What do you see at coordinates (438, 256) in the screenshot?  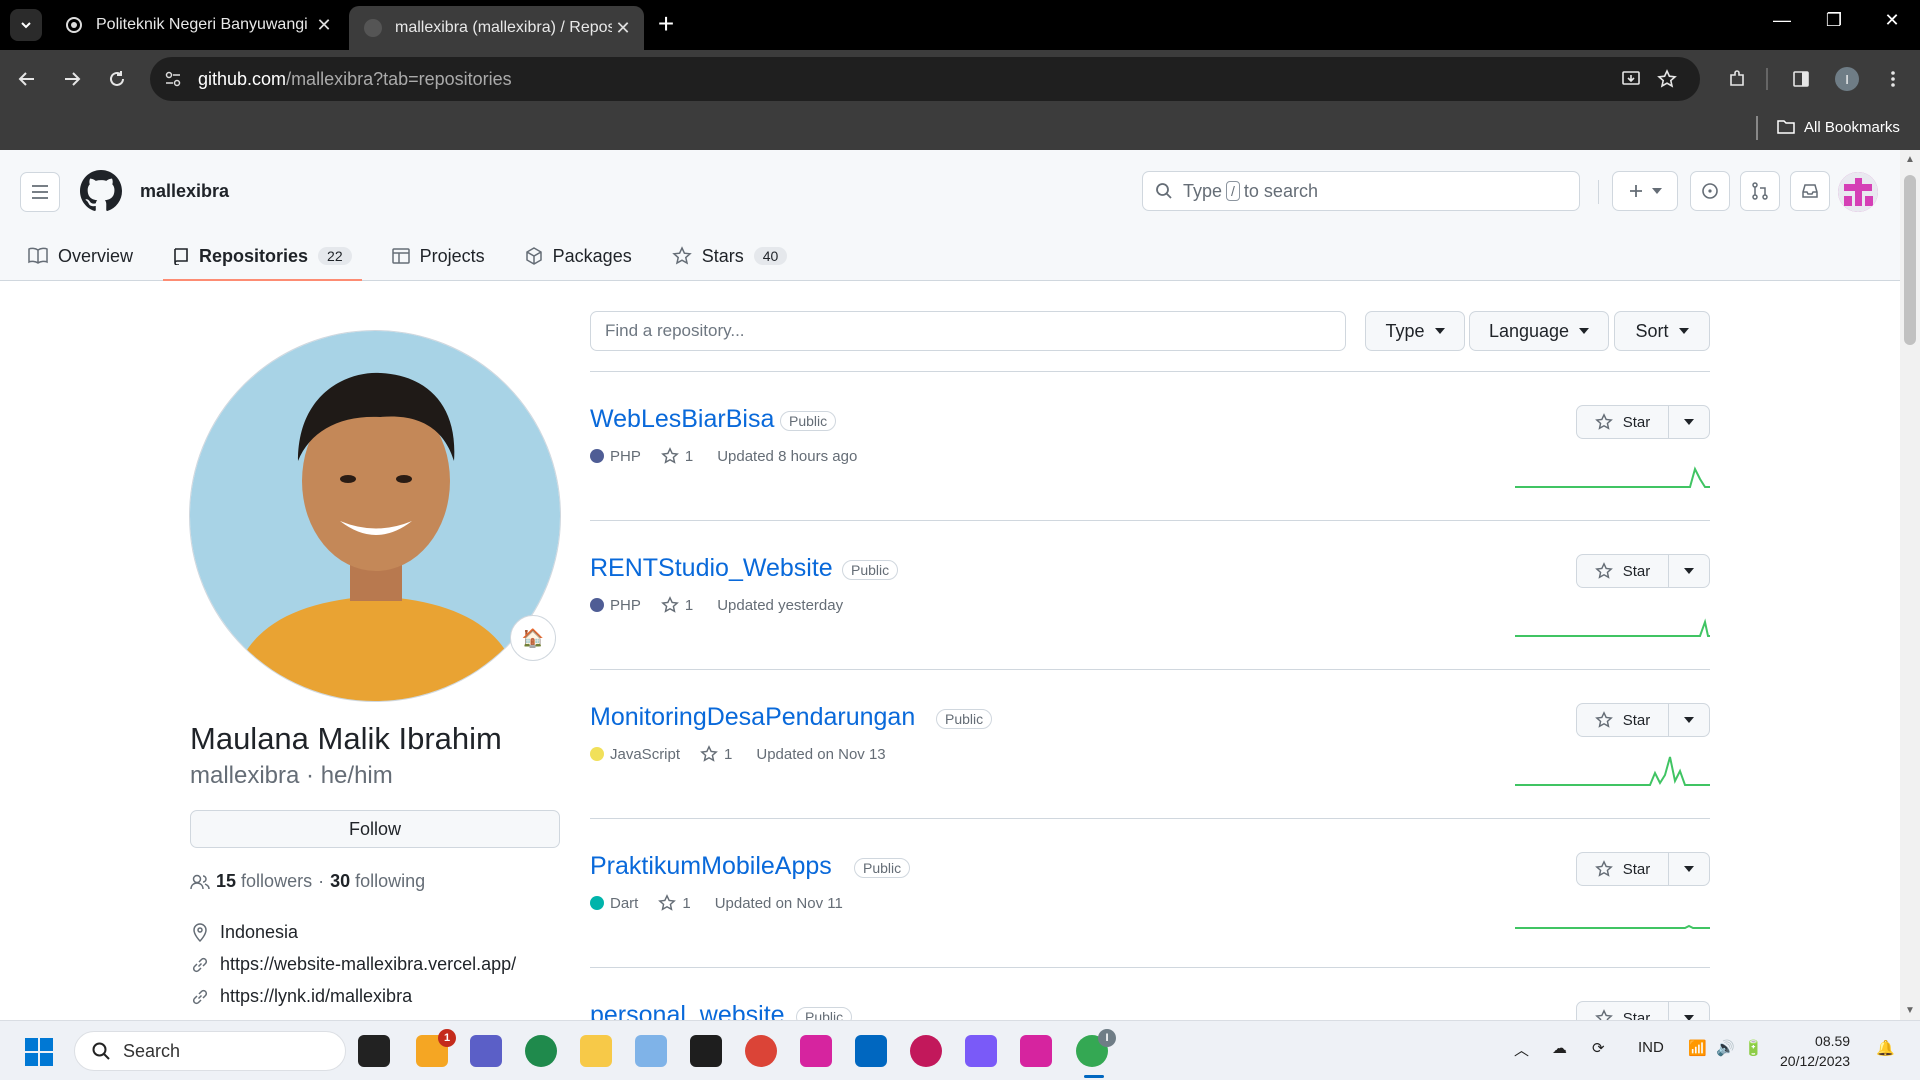 I see `tab-projects: Projects` at bounding box center [438, 256].